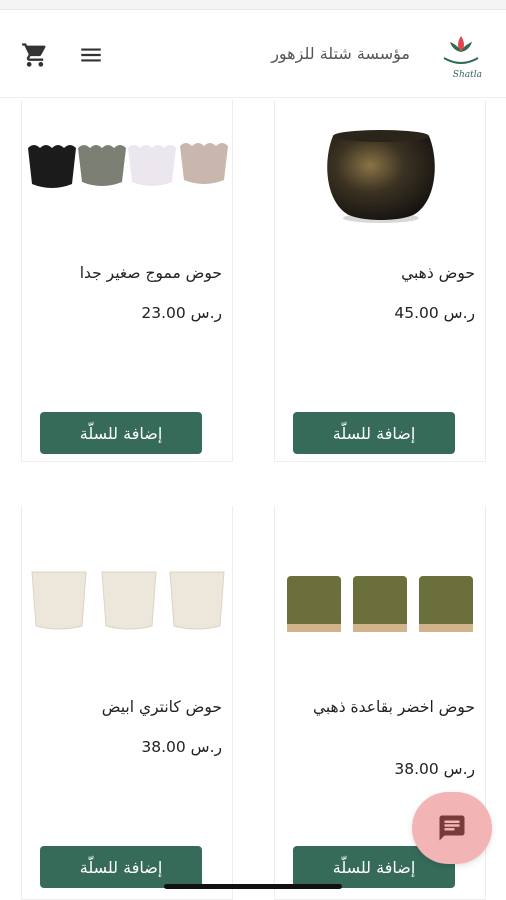 This screenshot has height=900, width=506. What do you see at coordinates (253, 54) in the screenshot?
I see `app-header: مؤسسة شتلة للزهور Shatla` at bounding box center [253, 54].